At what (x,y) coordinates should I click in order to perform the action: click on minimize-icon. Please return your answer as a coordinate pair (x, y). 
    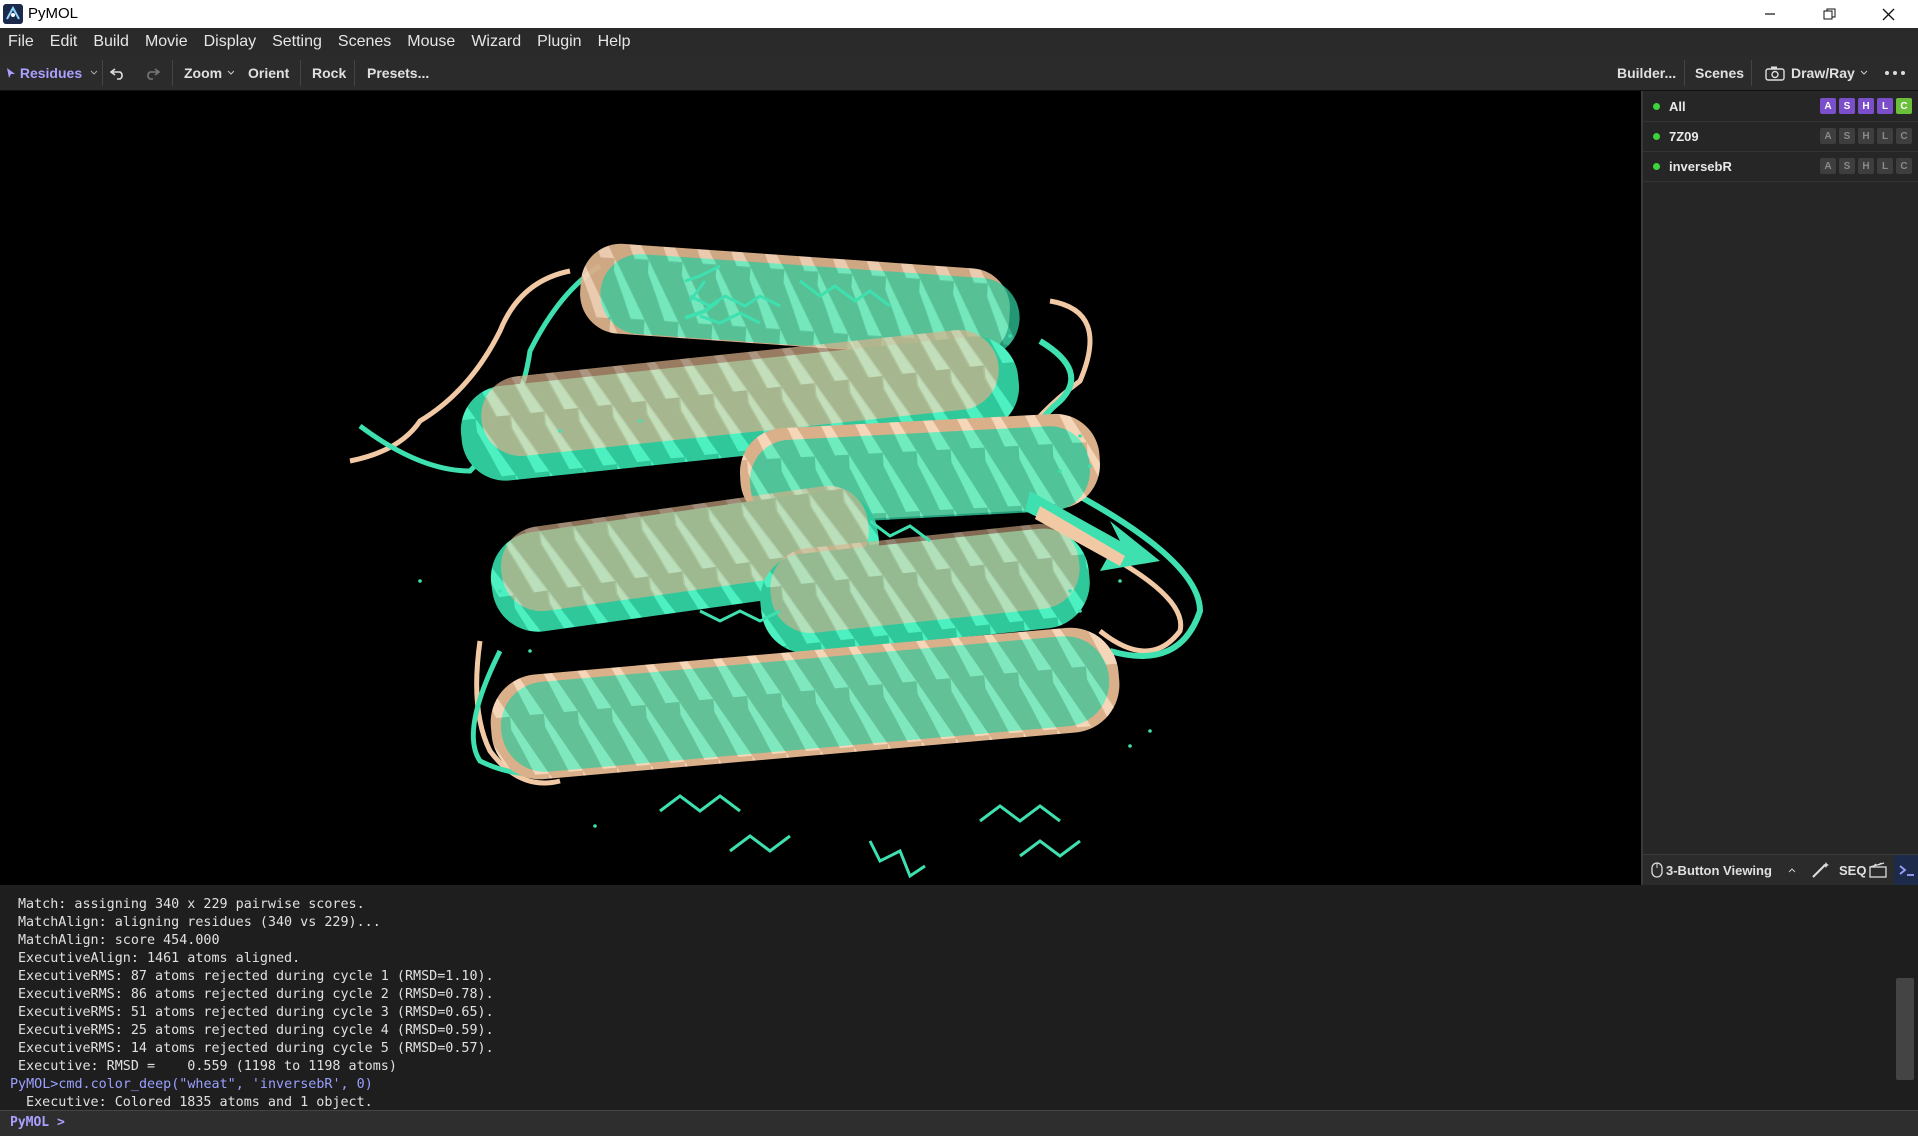
    Looking at the image, I should click on (1770, 14).